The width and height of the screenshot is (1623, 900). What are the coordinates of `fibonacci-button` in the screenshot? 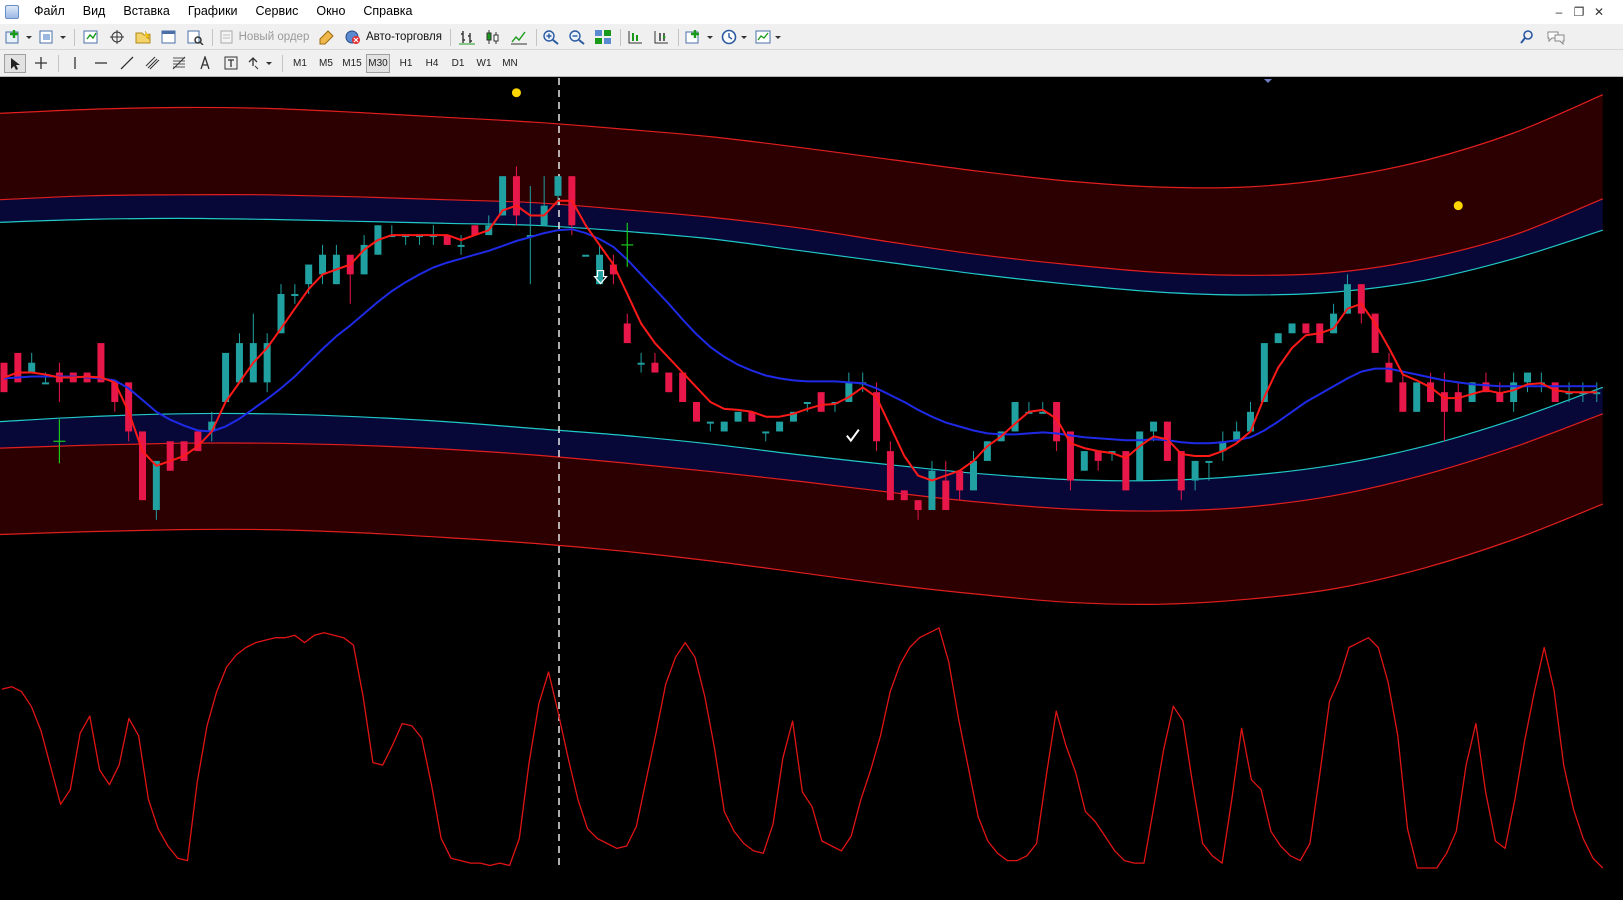 It's located at (179, 63).